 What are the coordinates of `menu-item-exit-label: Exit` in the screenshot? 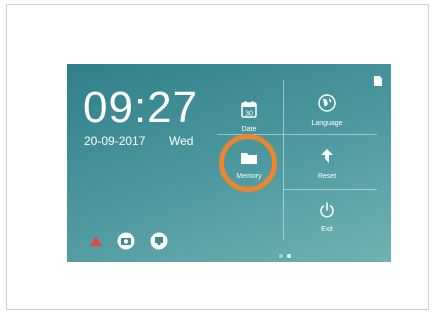 It's located at (327, 229).